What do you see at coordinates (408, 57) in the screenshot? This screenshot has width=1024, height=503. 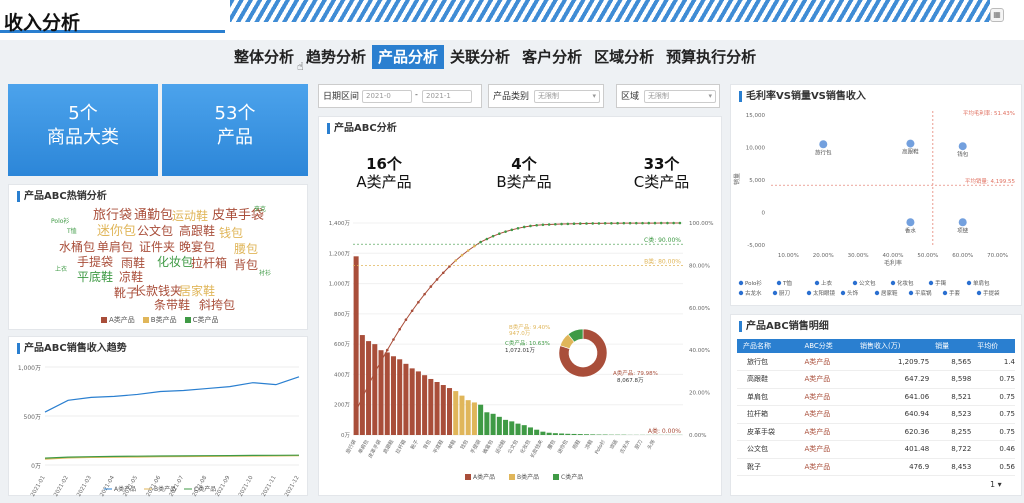 I see `tab-2: 产品分析` at bounding box center [408, 57].